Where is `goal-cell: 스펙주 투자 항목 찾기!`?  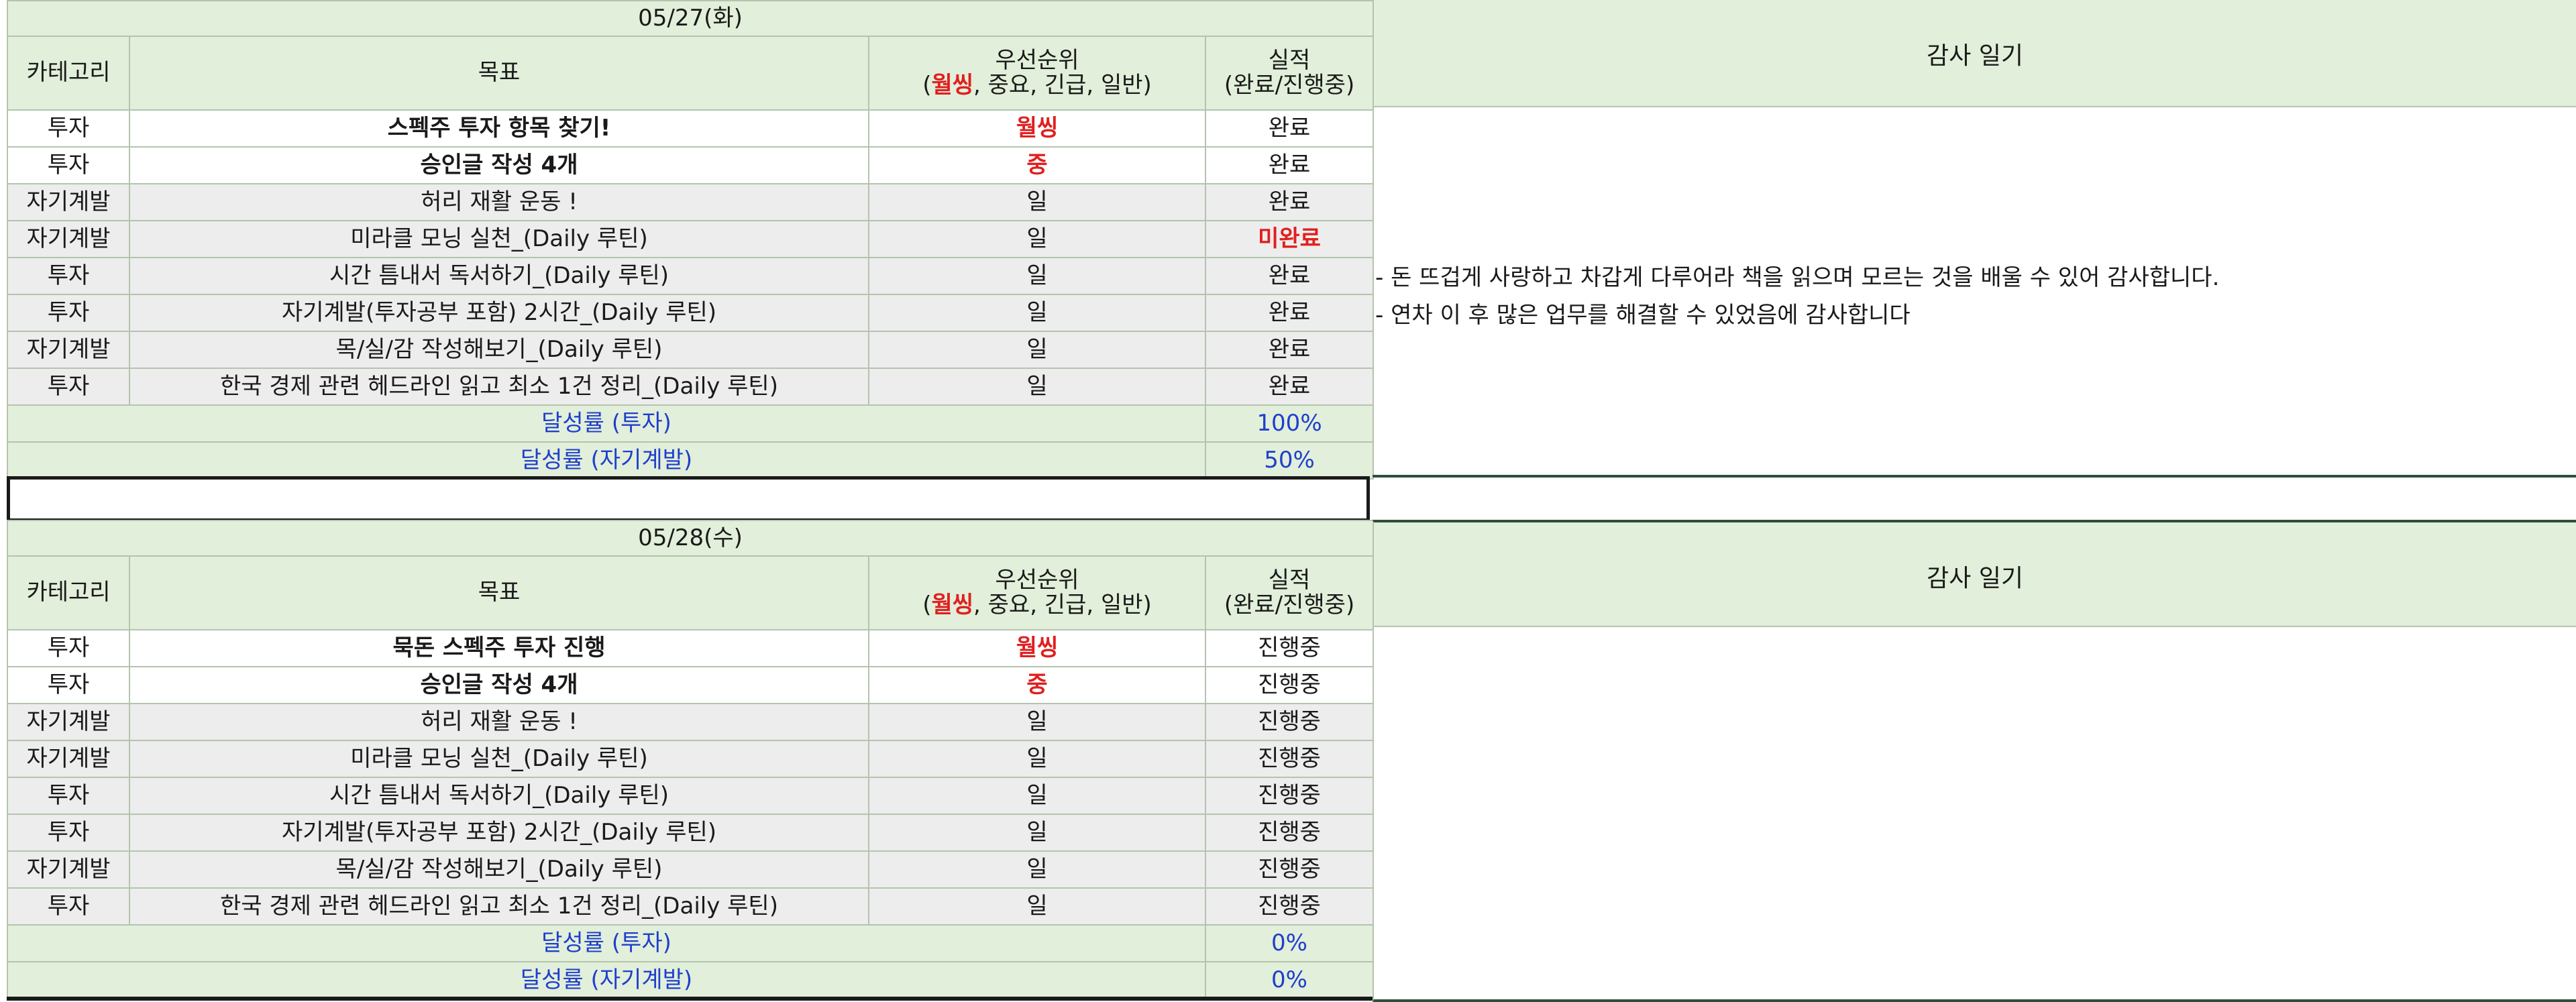
goal-cell: 스펙주 투자 항목 찾기! is located at coordinates (499, 128).